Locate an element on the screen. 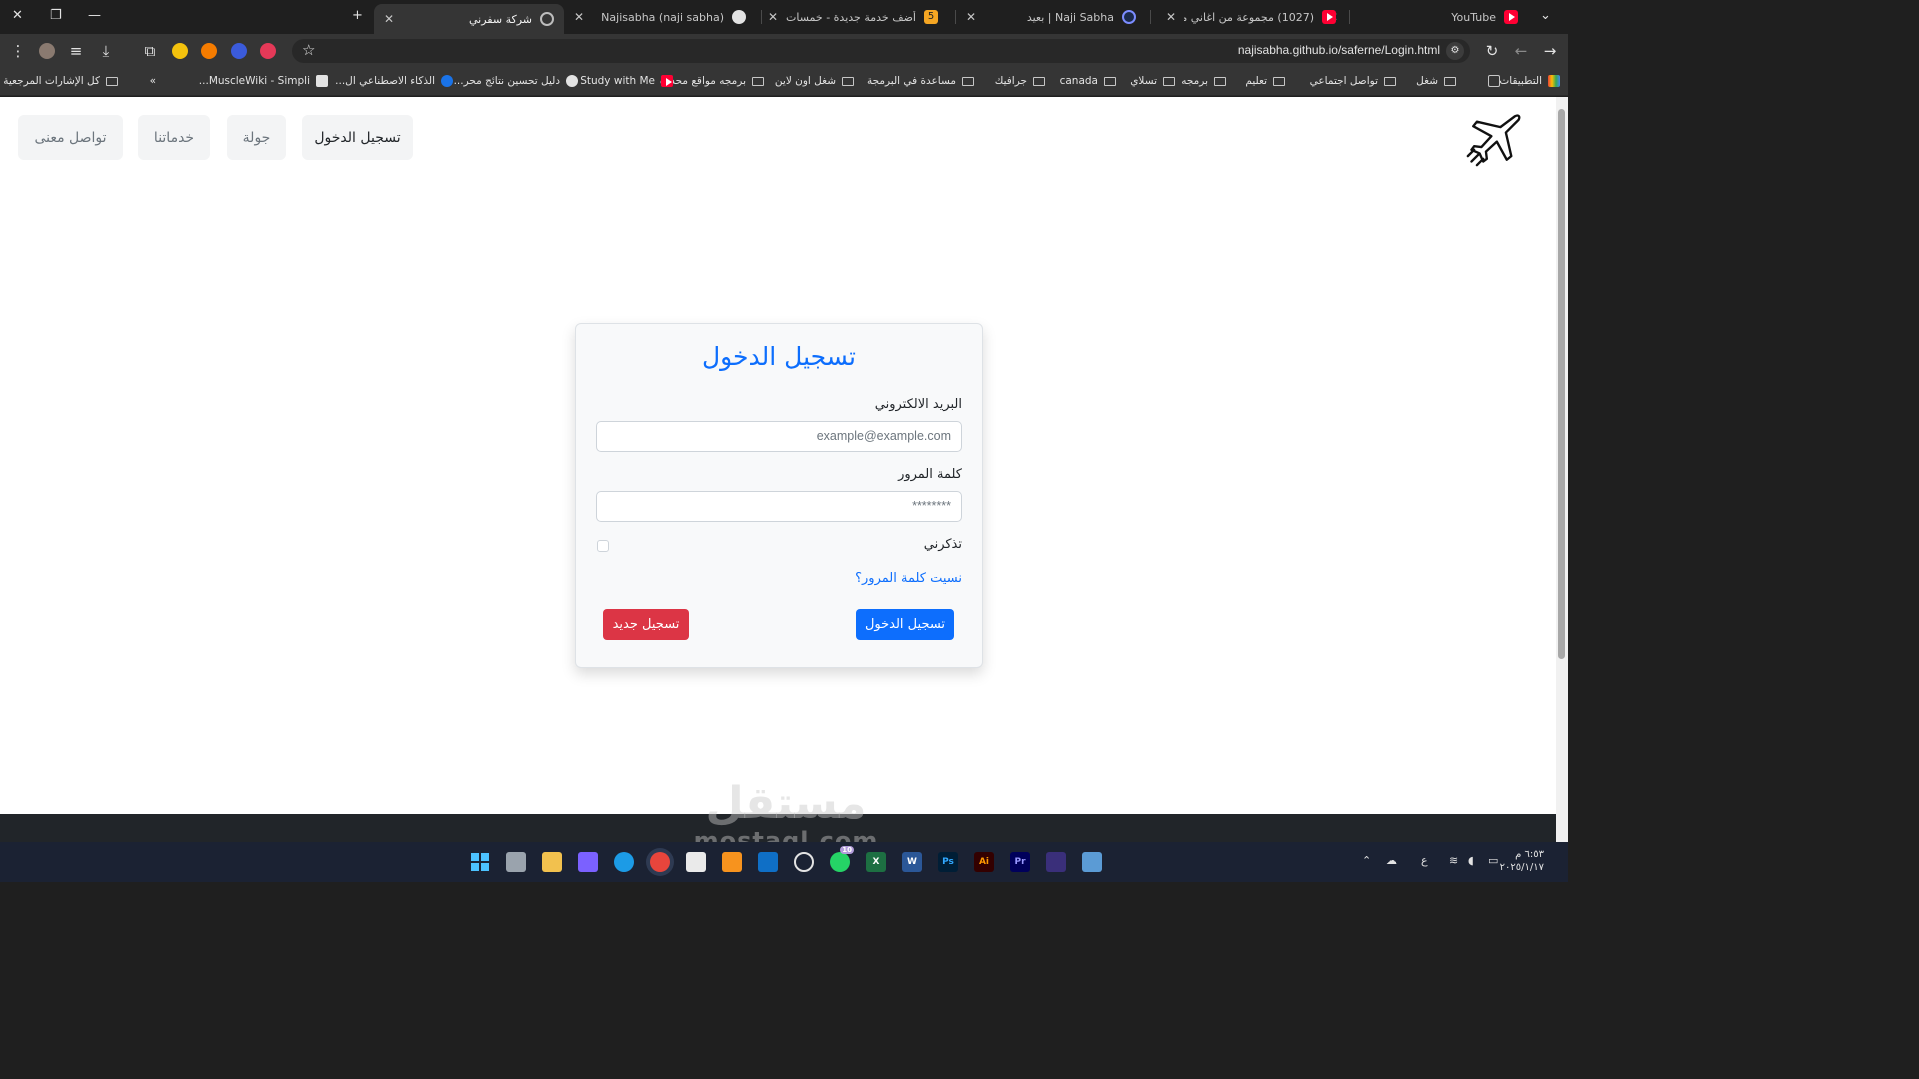  edge-icon is located at coordinates (624, 862).